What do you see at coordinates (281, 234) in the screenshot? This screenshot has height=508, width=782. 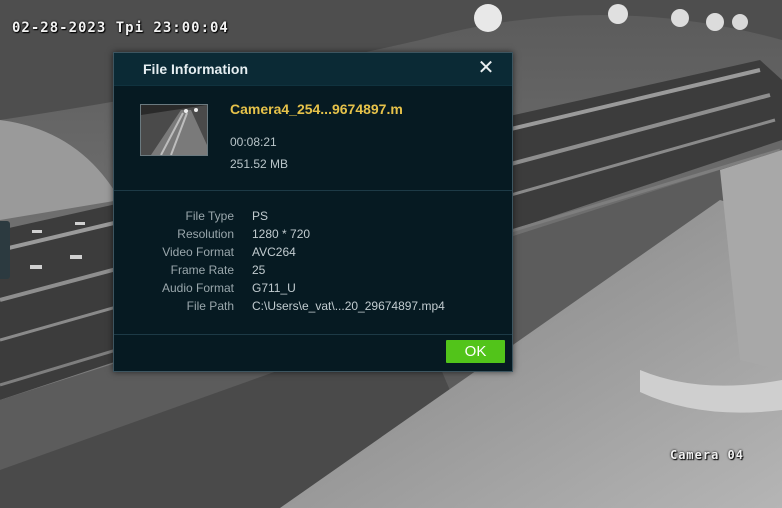 I see `property-value: 1280 * 720` at bounding box center [281, 234].